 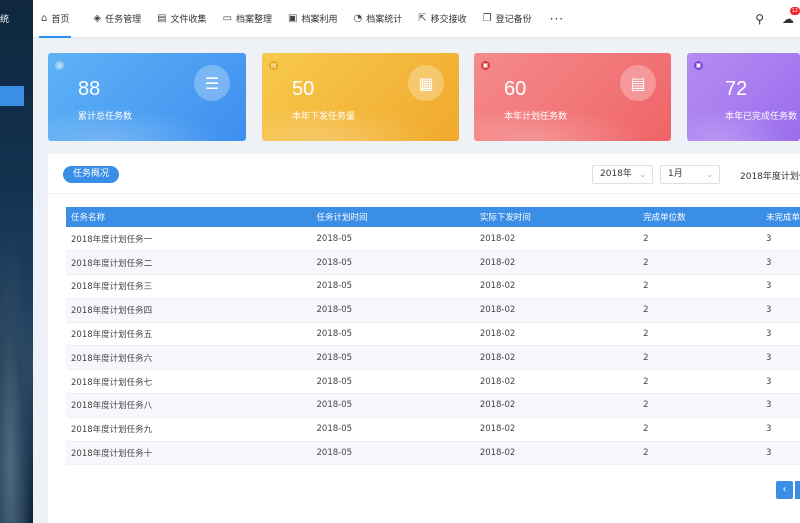 I want to click on panel-header: 任务概况 2018年 ⌄ 1月 ⌄ 2018年度计划任, so click(x=424, y=174).